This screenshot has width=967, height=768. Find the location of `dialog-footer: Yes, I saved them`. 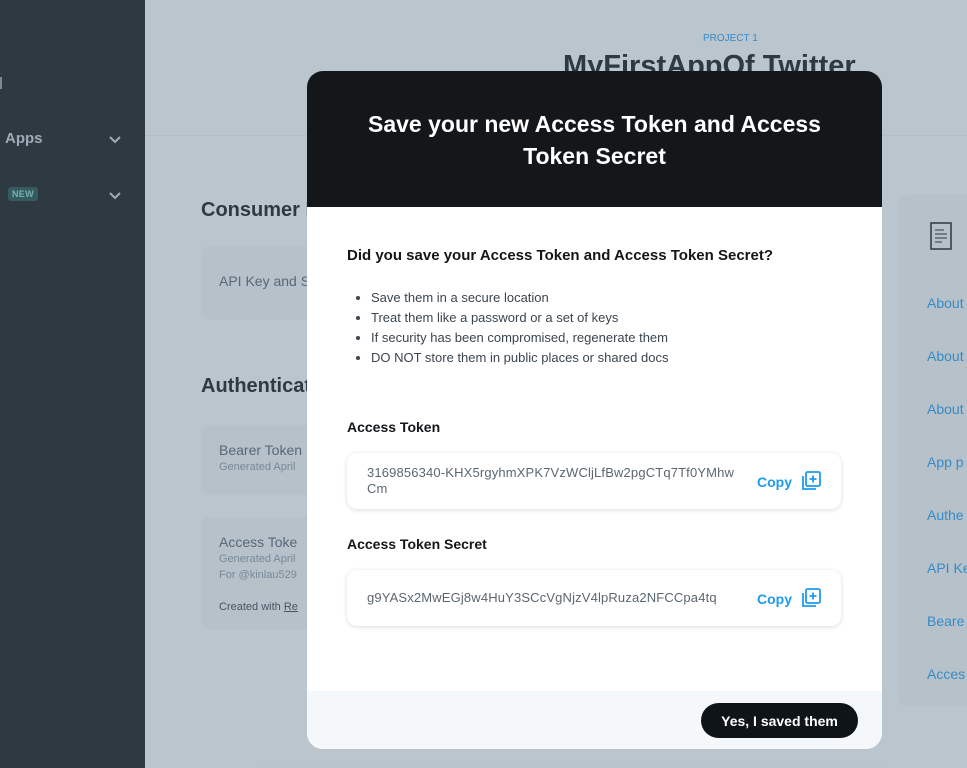

dialog-footer: Yes, I saved them is located at coordinates (594, 720).